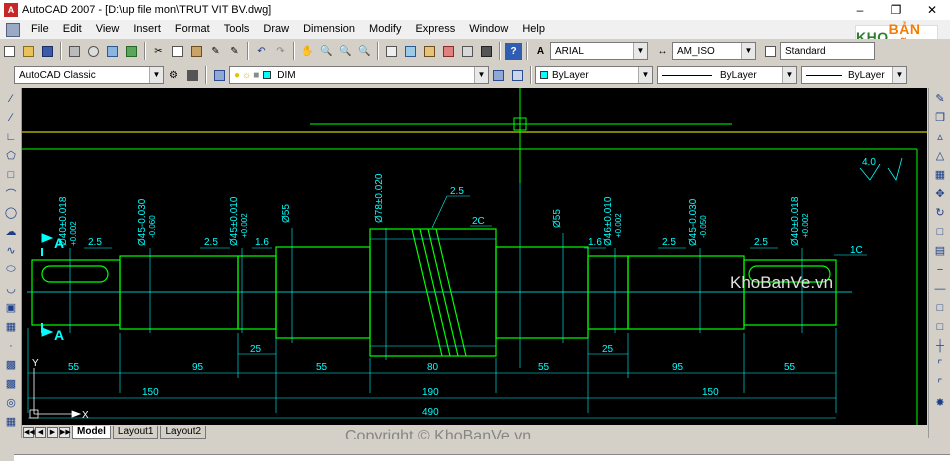 Image resolution: width=950 pixels, height=461 pixels. What do you see at coordinates (714, 51) in the screenshot?
I see `dim-style-select: AM_ISO ▼` at bounding box center [714, 51].